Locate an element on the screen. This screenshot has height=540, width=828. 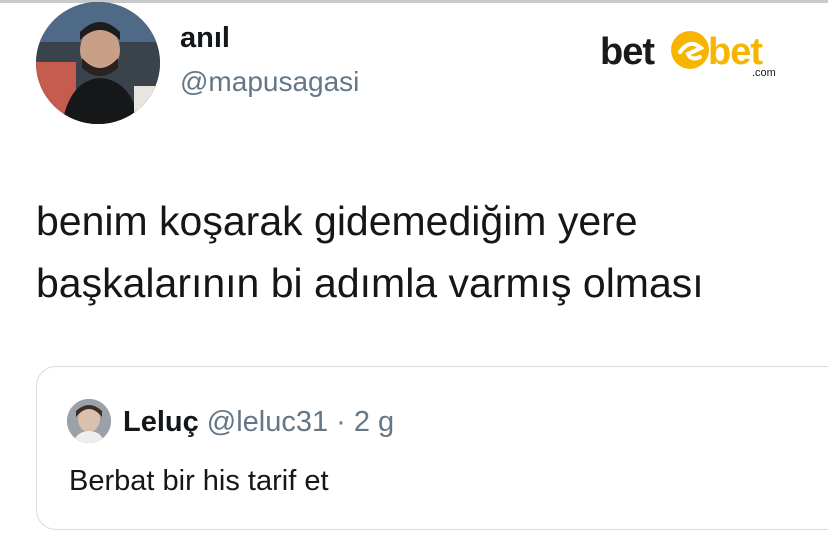
quoted-author-name: Leluç is located at coordinates (161, 422).